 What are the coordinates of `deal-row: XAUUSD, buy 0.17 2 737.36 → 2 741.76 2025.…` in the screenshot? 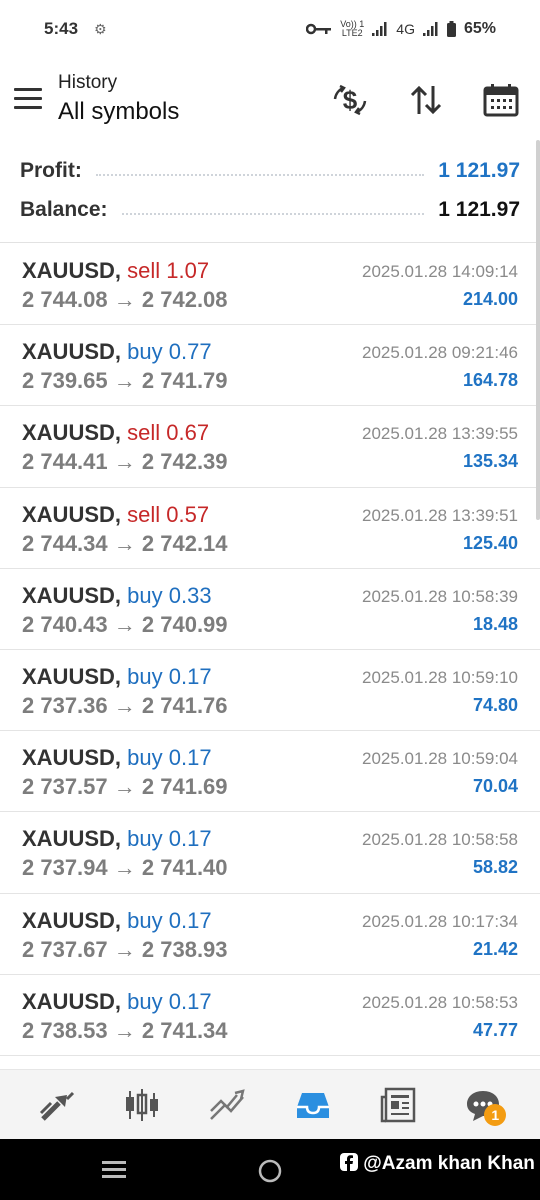 It's located at (270, 691).